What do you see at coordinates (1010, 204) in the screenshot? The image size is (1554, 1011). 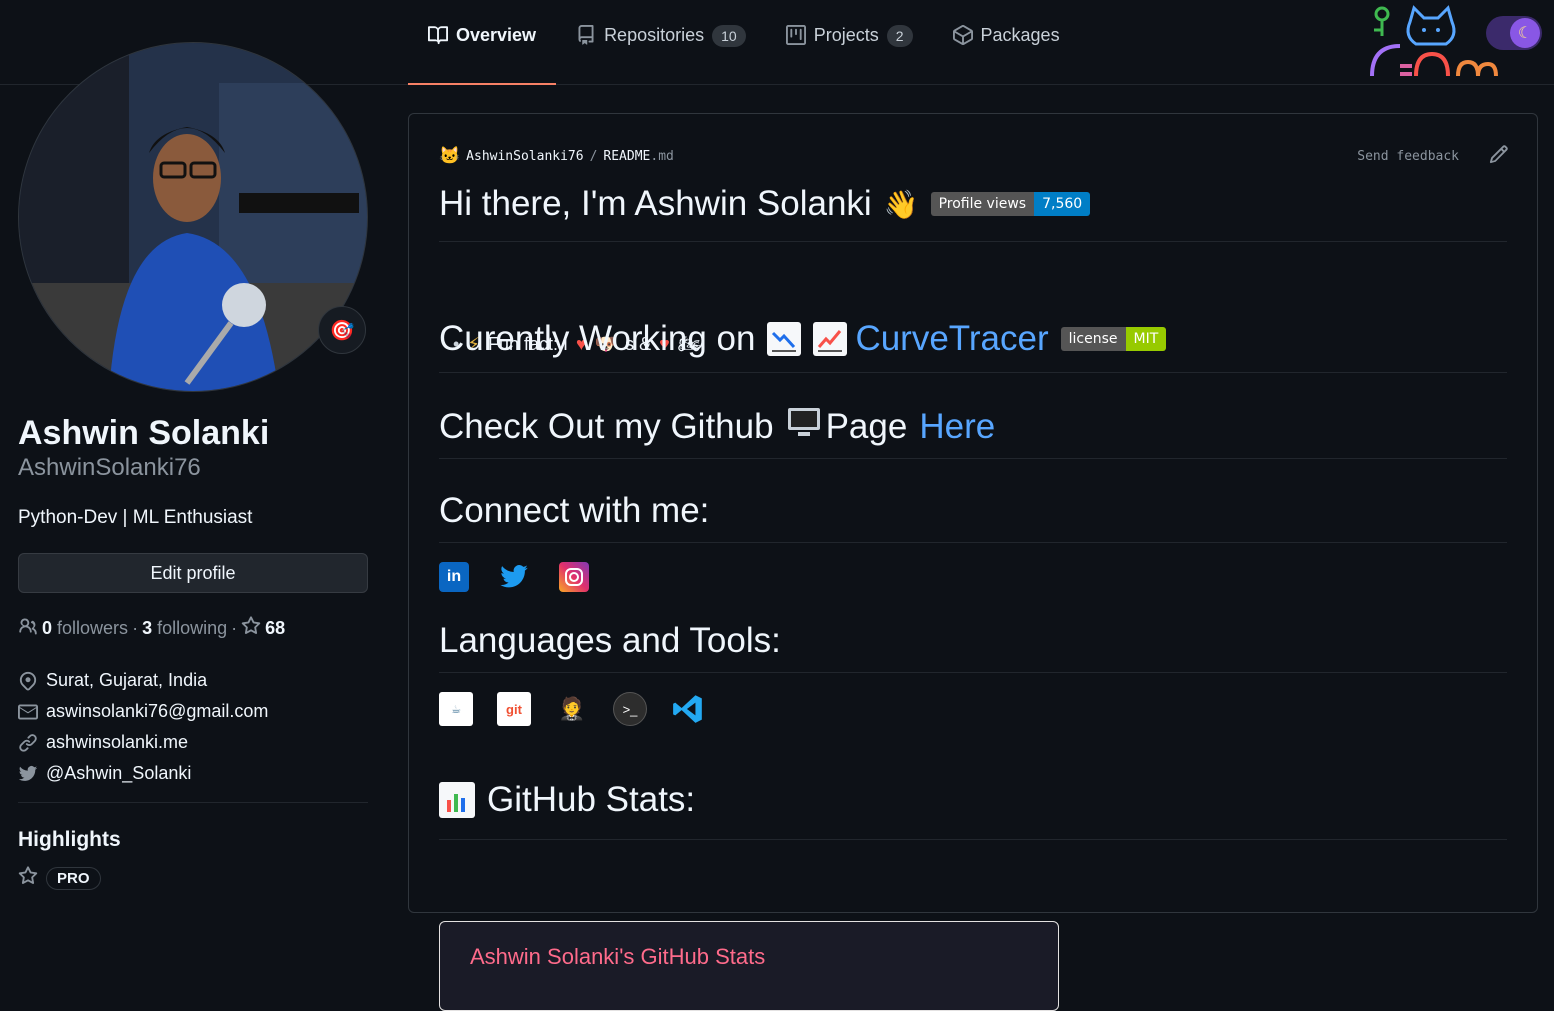 I see `profile-views-badge: Profile views 7,560` at bounding box center [1010, 204].